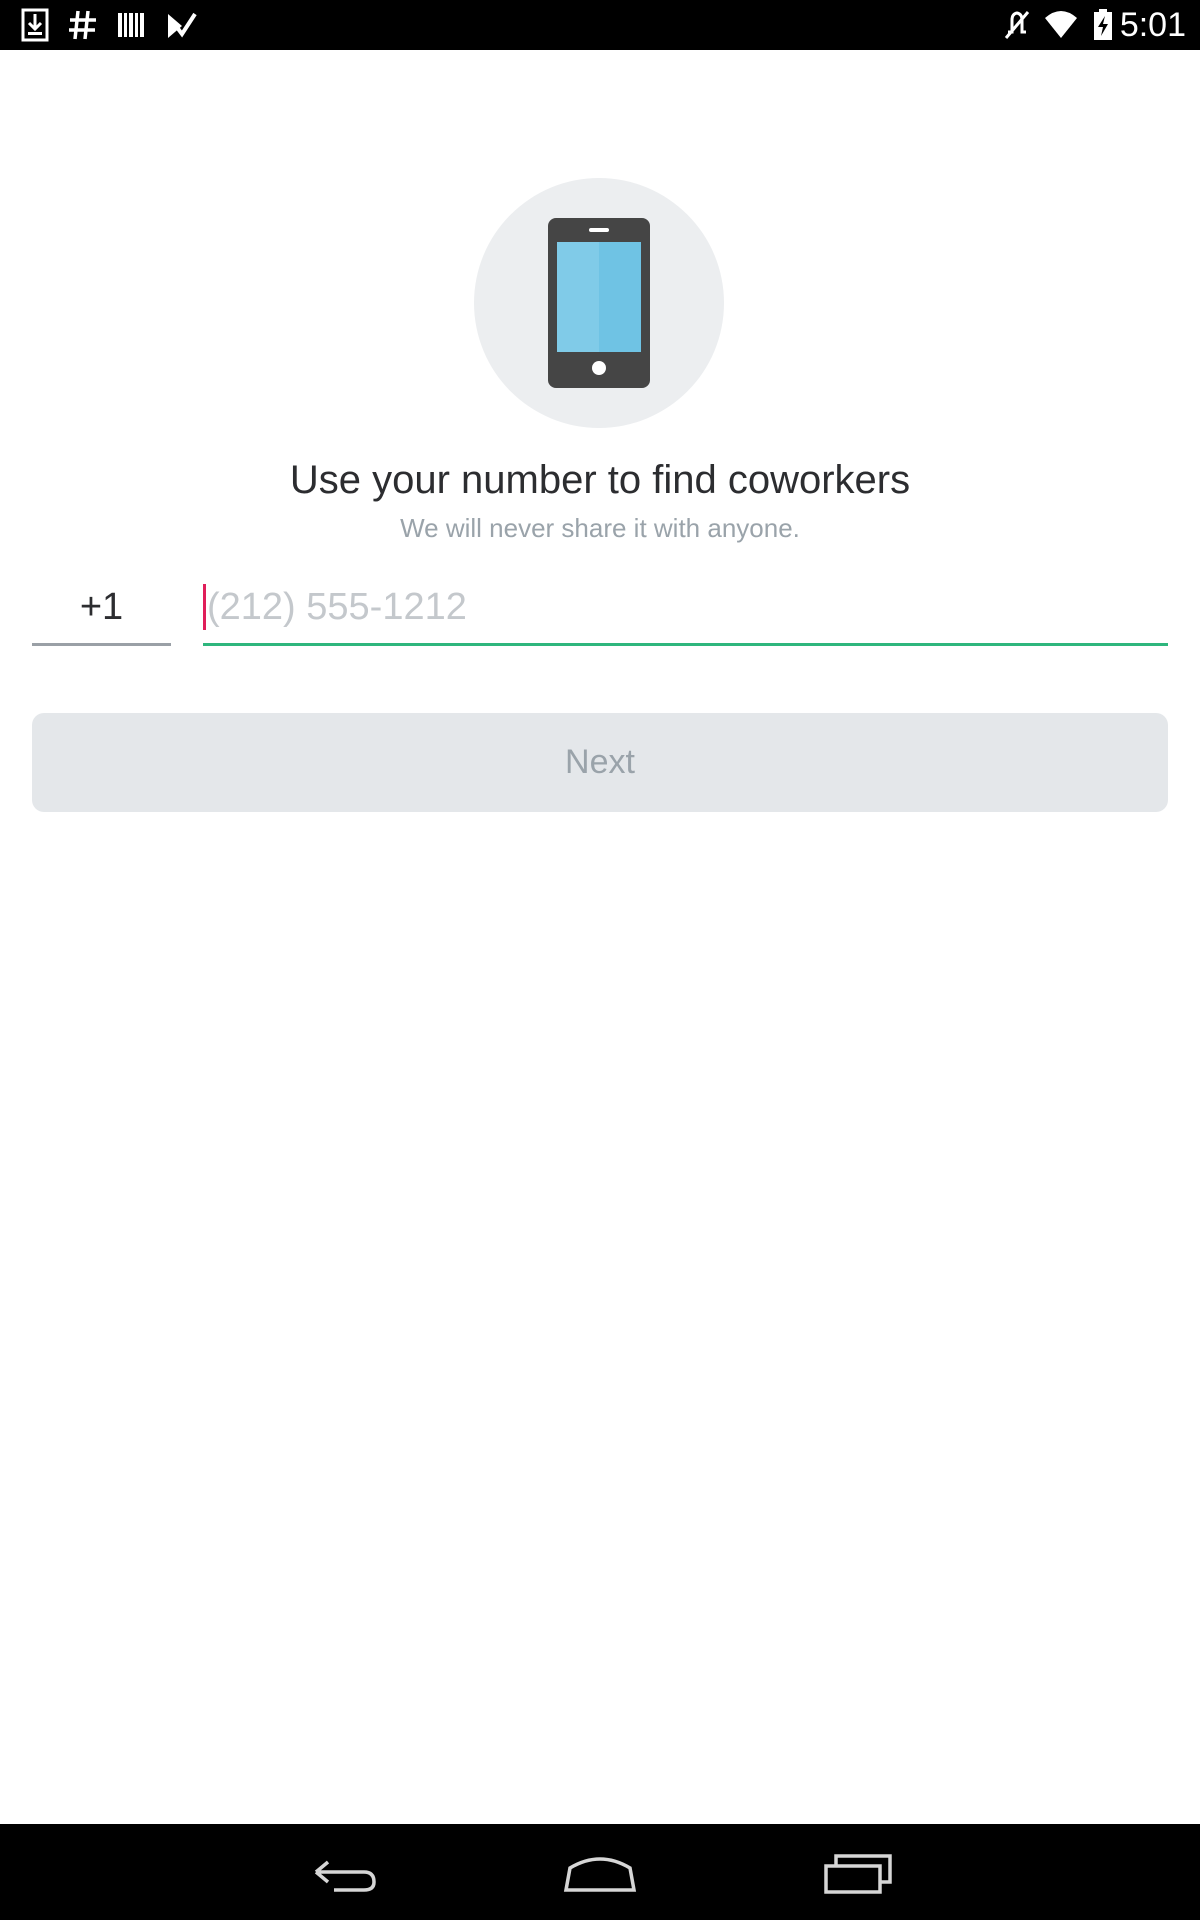 The width and height of the screenshot is (1200, 1920). Describe the element at coordinates (1152, 25) in the screenshot. I see `status-time: 5:01` at that location.